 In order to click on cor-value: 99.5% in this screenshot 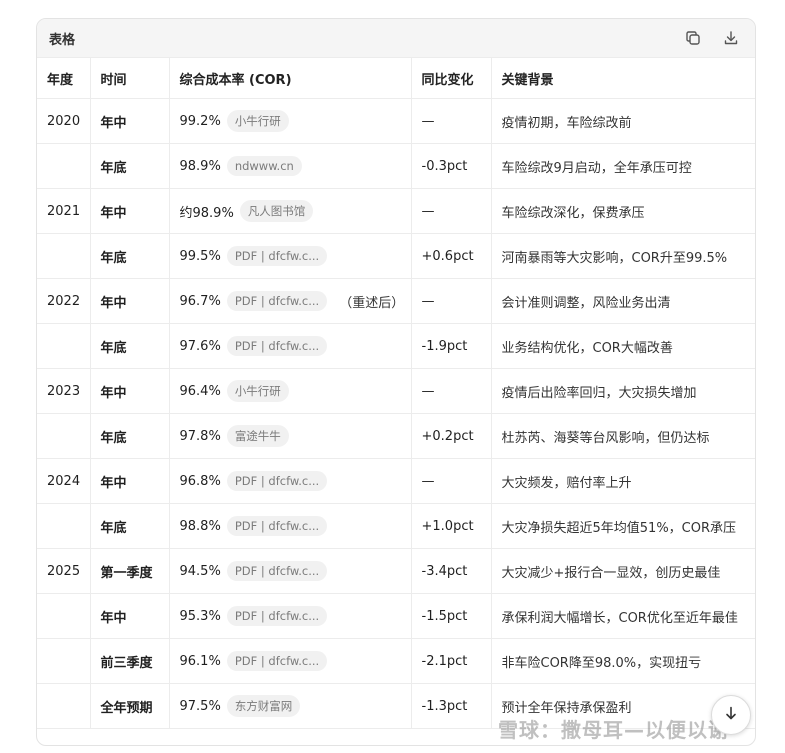, I will do `click(200, 256)`.